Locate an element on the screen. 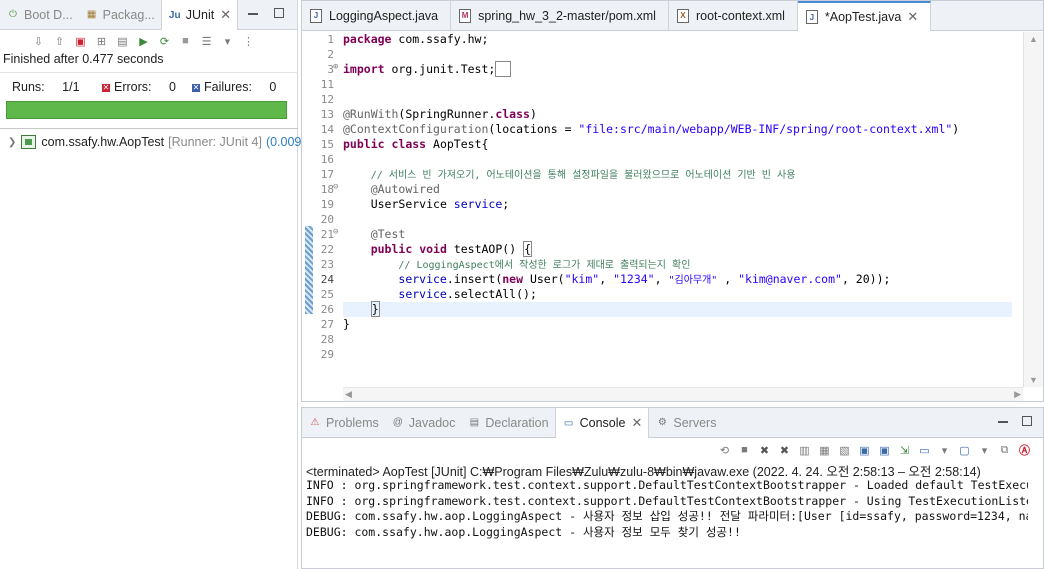 Image resolution: width=1044 pixels, height=569 pixels. matching-bracket: } is located at coordinates (375, 309).